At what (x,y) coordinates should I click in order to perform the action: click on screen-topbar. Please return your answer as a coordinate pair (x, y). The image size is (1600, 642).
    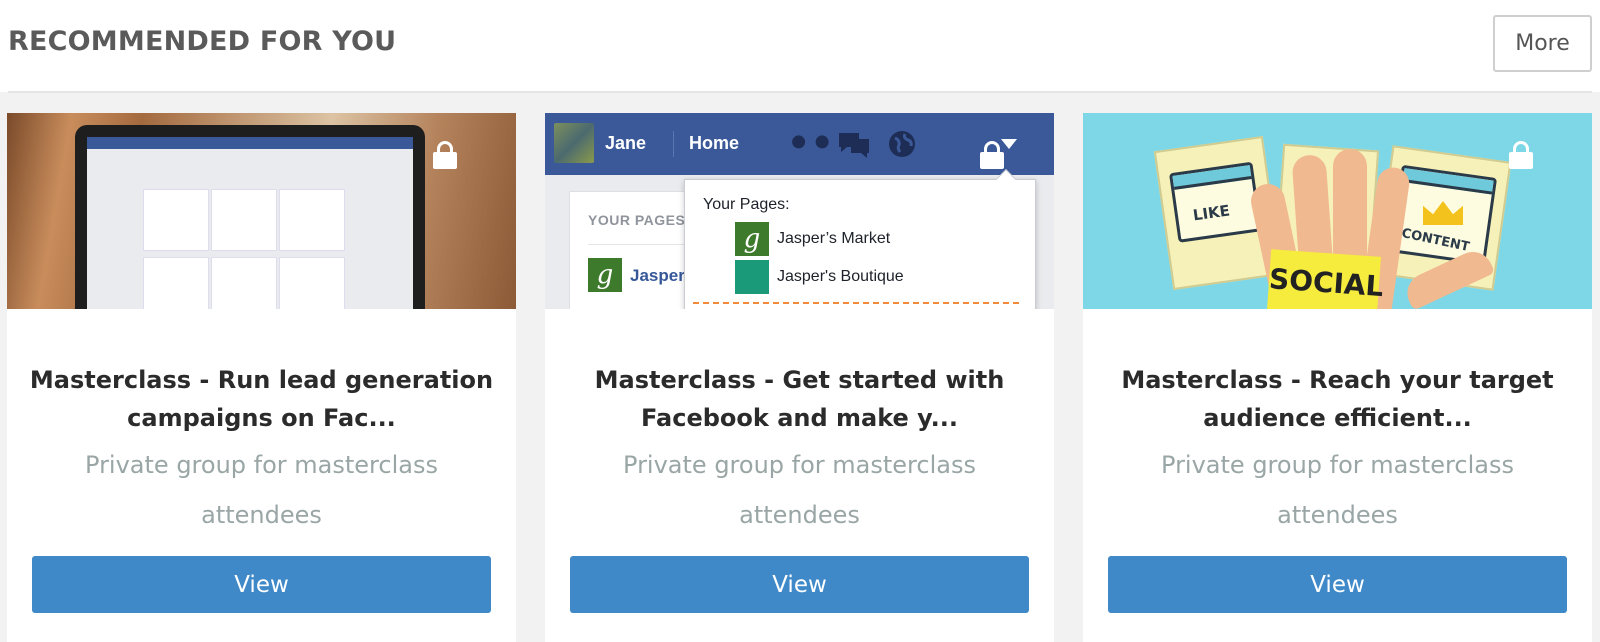
    Looking at the image, I should click on (250, 143).